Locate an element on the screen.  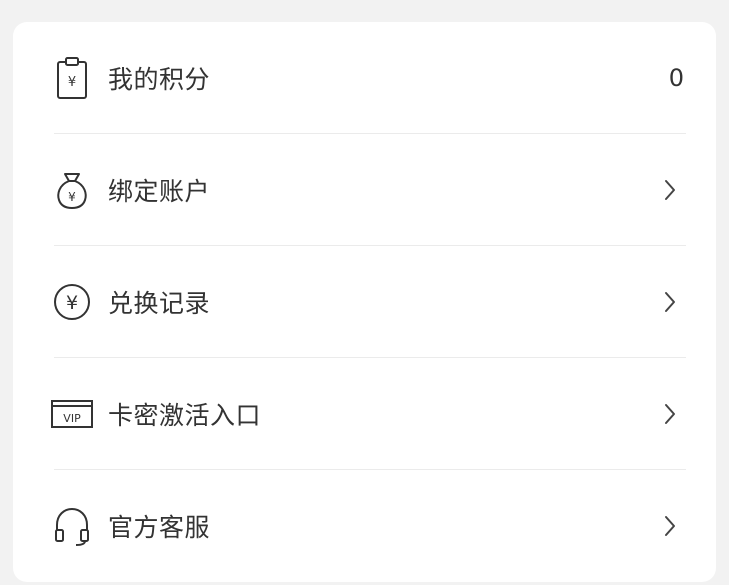
points-clipboard-icon: ¥ is located at coordinates (72, 78).